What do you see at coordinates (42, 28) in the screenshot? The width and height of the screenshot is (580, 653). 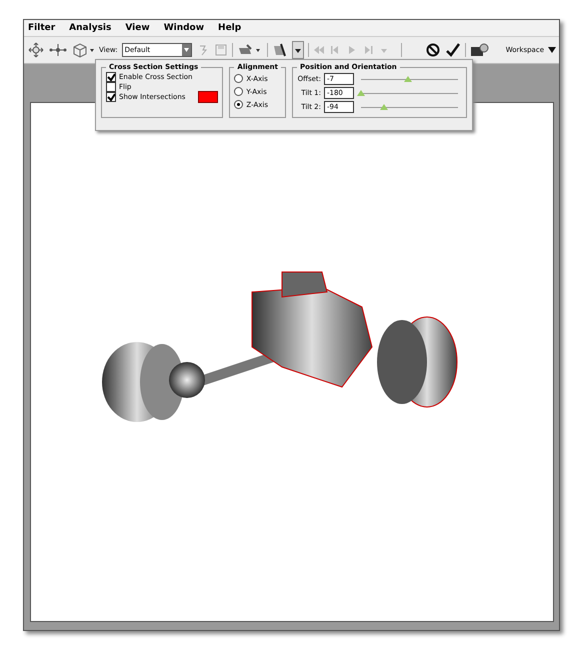 I see `menu-item: Filter` at bounding box center [42, 28].